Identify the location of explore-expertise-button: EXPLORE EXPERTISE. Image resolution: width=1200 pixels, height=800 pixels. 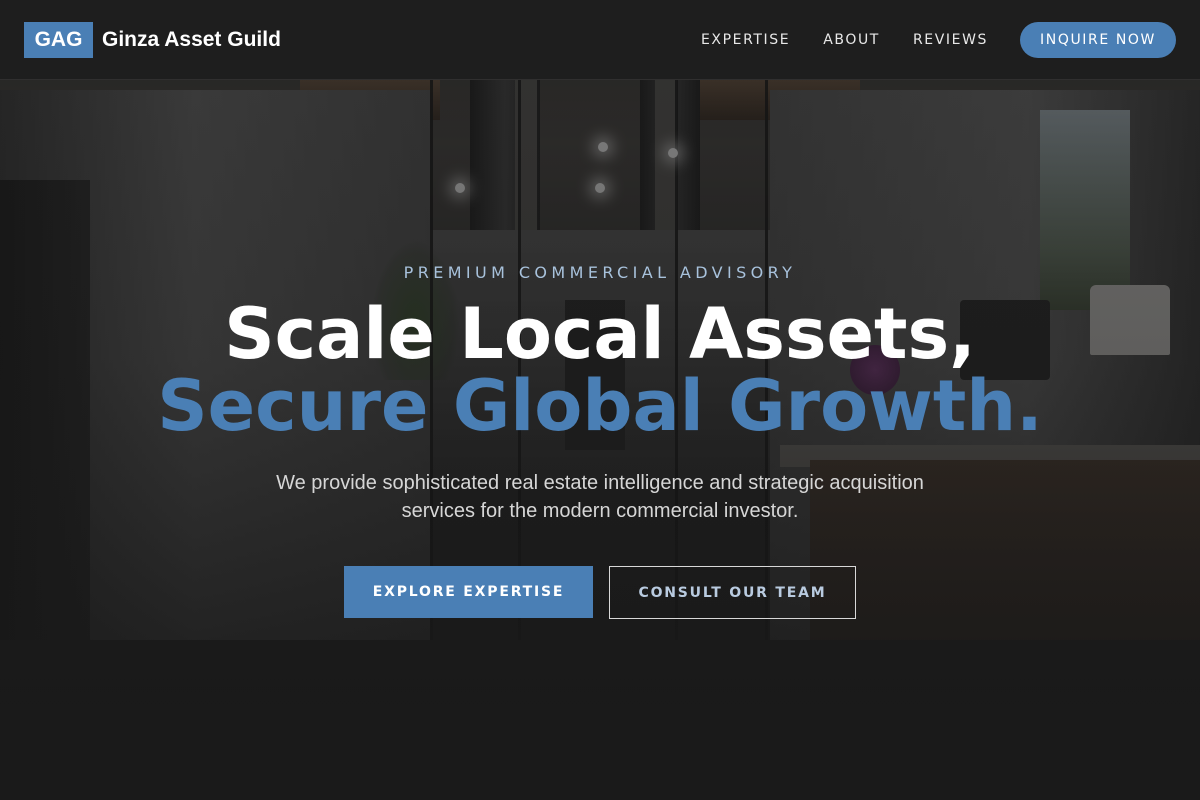
(468, 592).